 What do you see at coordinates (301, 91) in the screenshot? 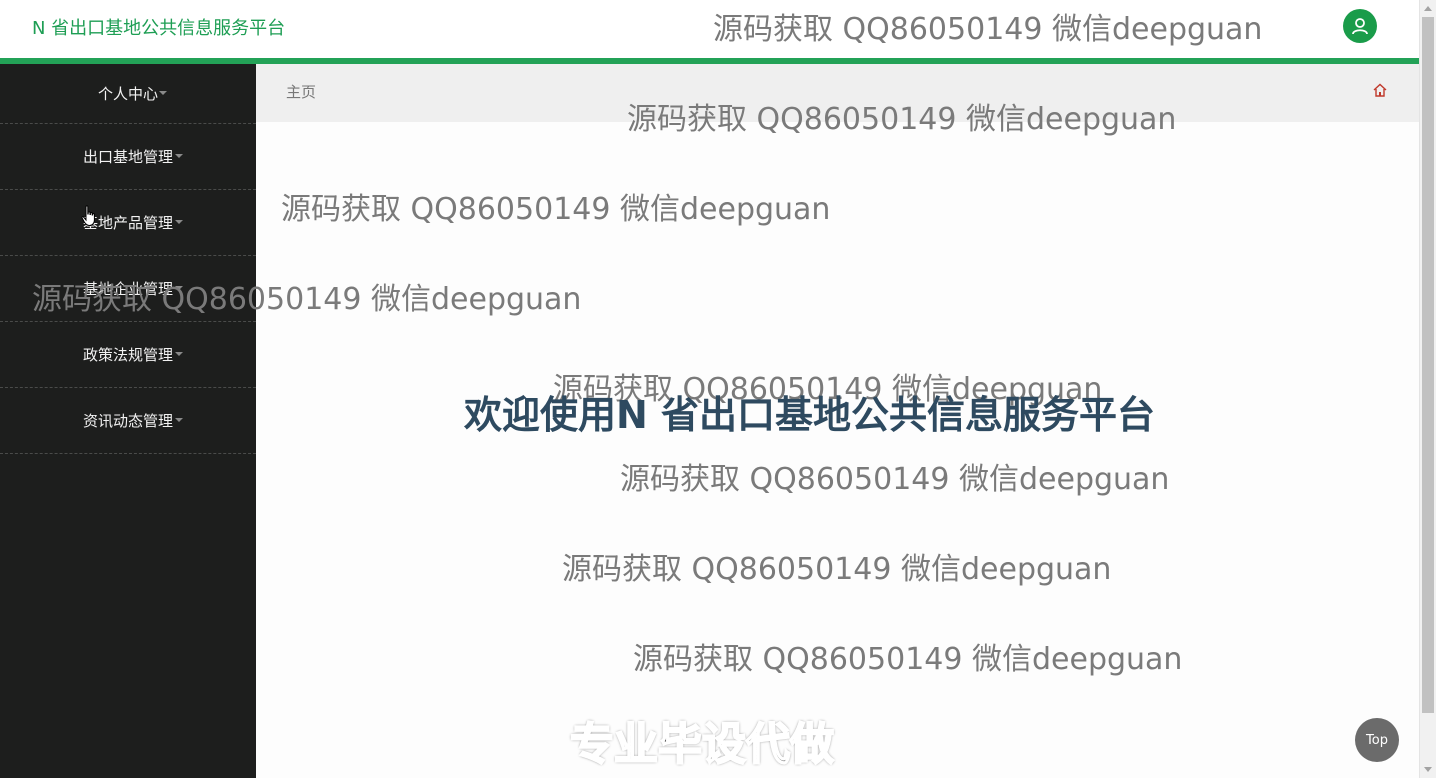
I see `breadcrumb-home-link: 主页` at bounding box center [301, 91].